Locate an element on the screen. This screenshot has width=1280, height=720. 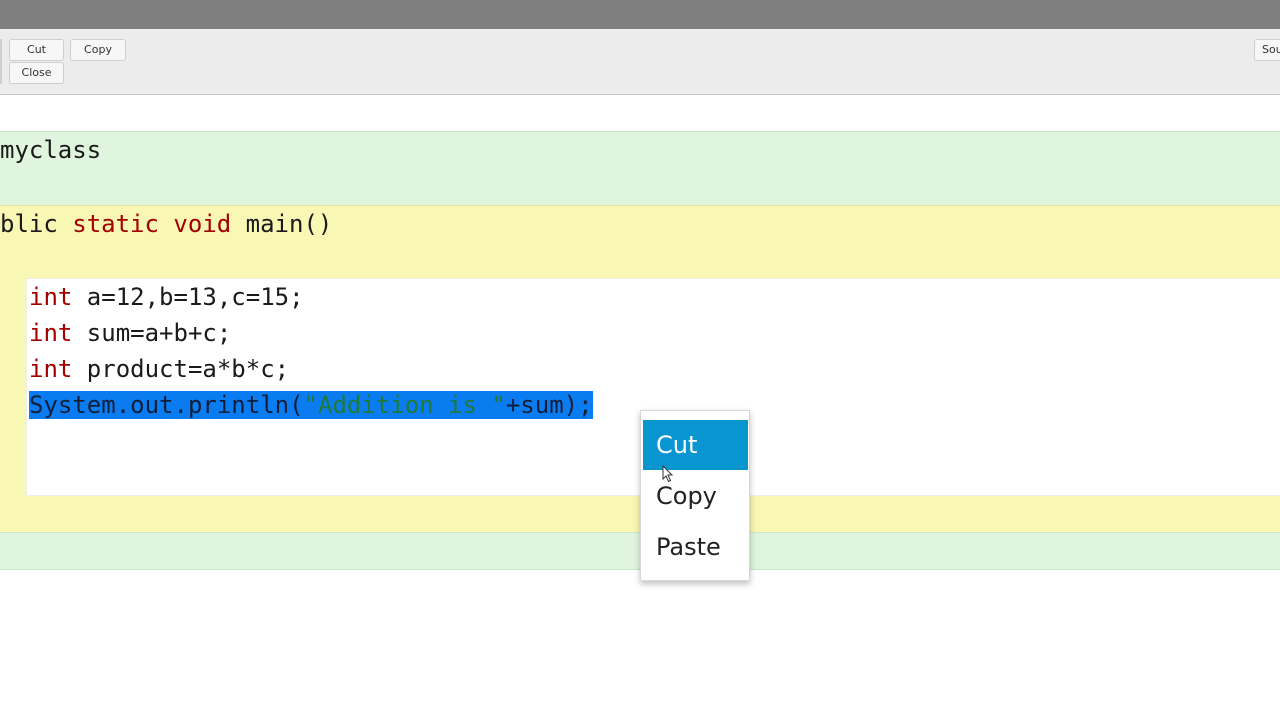
string-literal: "Addition is " is located at coordinates (404, 405).